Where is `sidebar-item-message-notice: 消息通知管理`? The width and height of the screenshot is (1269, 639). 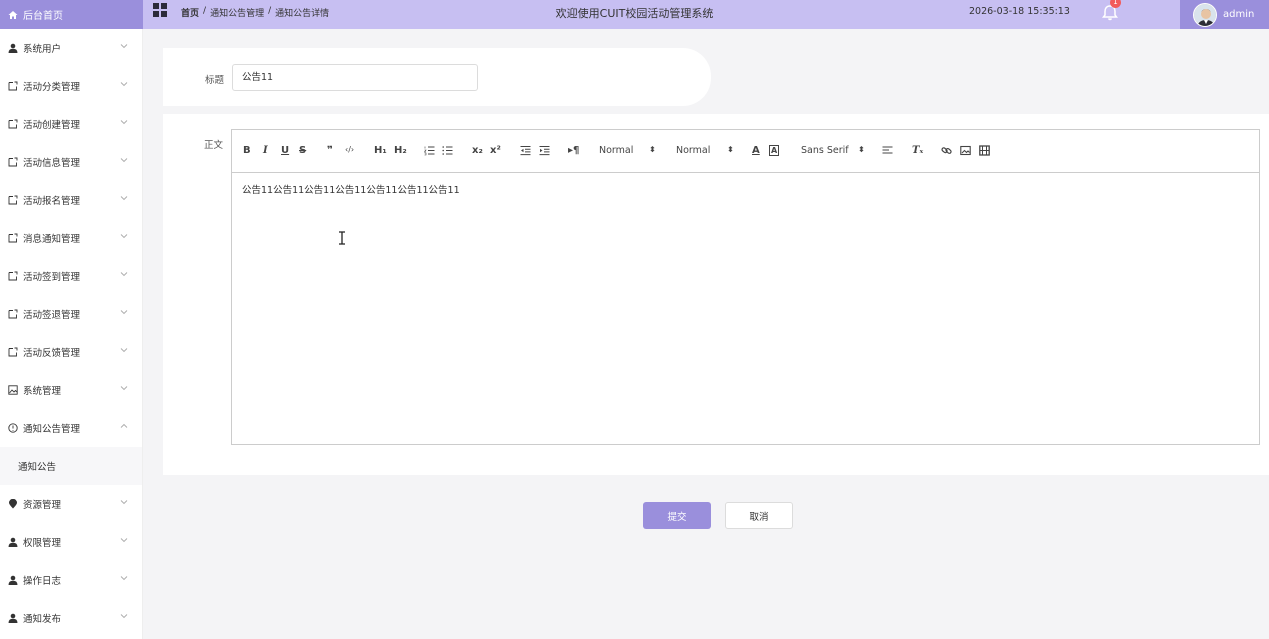 sidebar-item-message-notice: 消息通知管理 is located at coordinates (71, 238).